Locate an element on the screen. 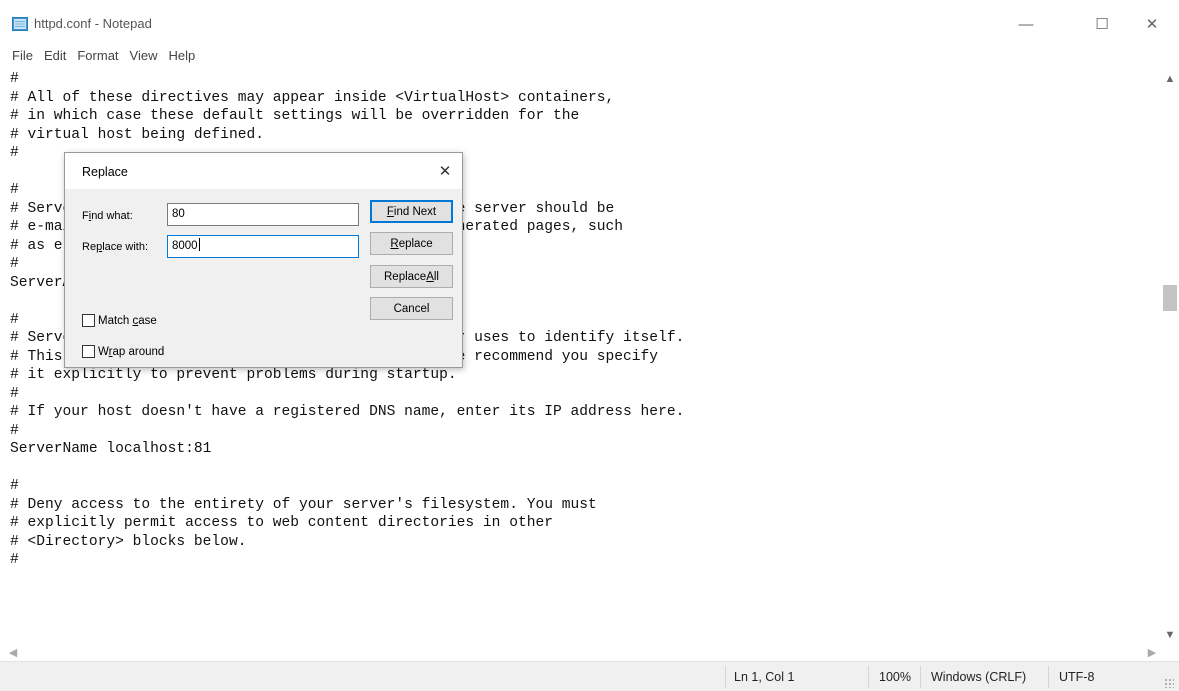  menu-format: Format is located at coordinates (96, 56).